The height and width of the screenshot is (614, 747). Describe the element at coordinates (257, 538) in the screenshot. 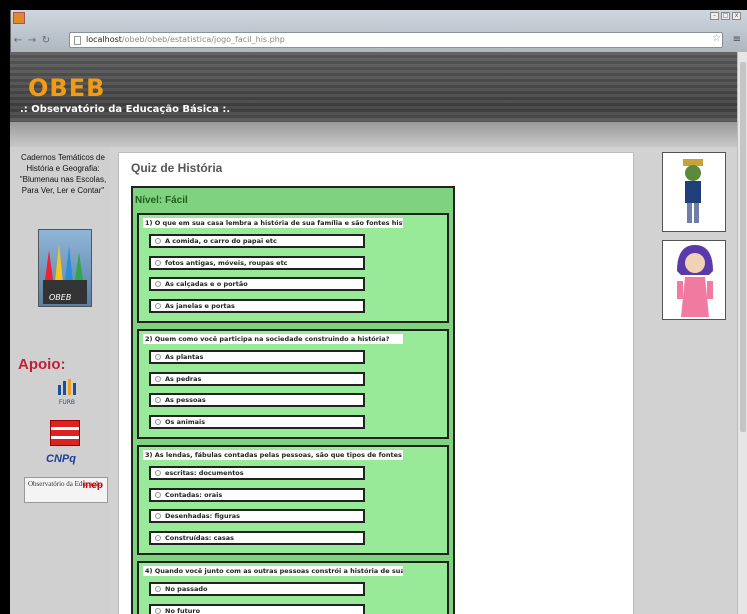

I see `answer-option: Construídas: casas` at that location.